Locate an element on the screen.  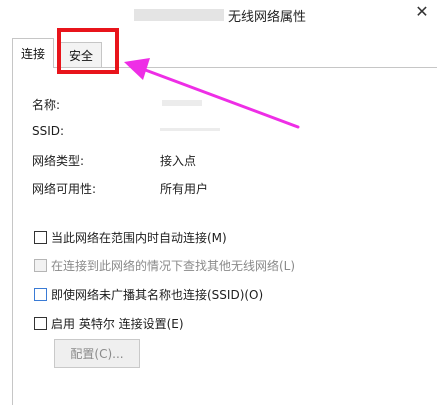
close-icon: ✕ is located at coordinates (422, 11).